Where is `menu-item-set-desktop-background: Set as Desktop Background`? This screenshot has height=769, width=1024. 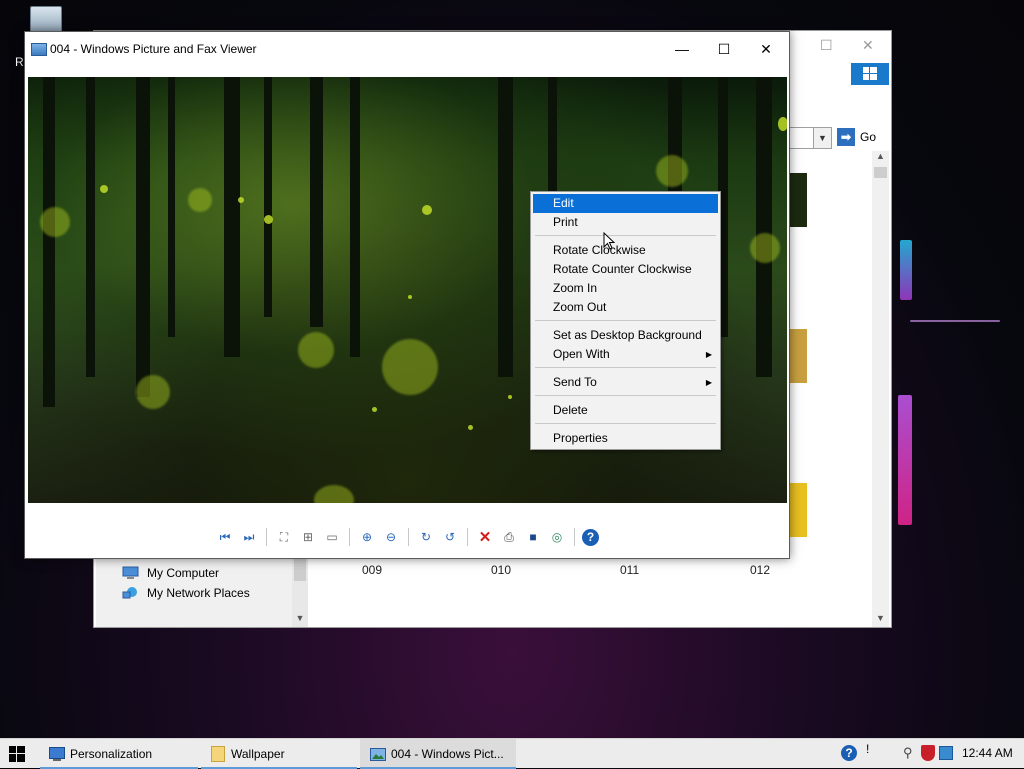
menu-item-set-desktop-background: Set as Desktop Background is located at coordinates (625, 335).